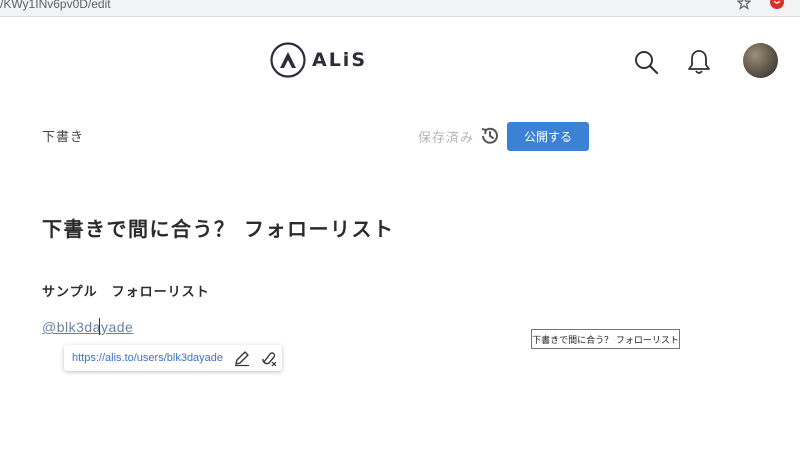 This screenshot has width=800, height=453. I want to click on tooltip: 下書きで間に合う？ フォローリスト, so click(605, 339).